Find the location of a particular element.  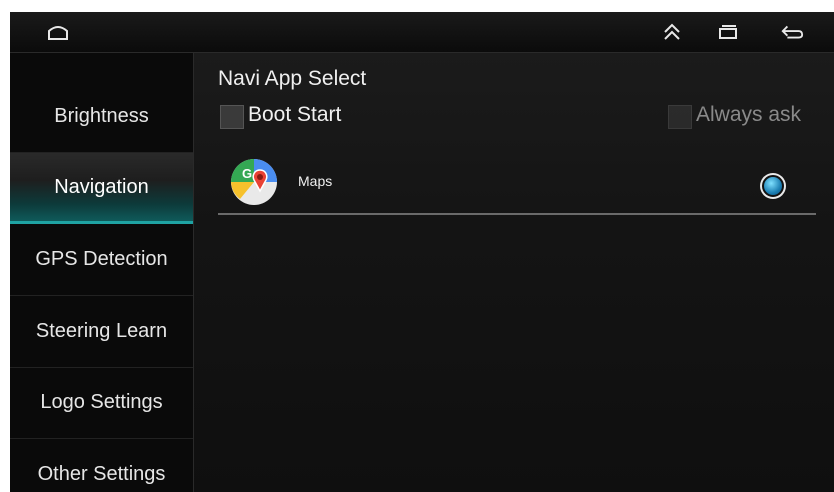

boot-start-checkbox is located at coordinates (232, 117).